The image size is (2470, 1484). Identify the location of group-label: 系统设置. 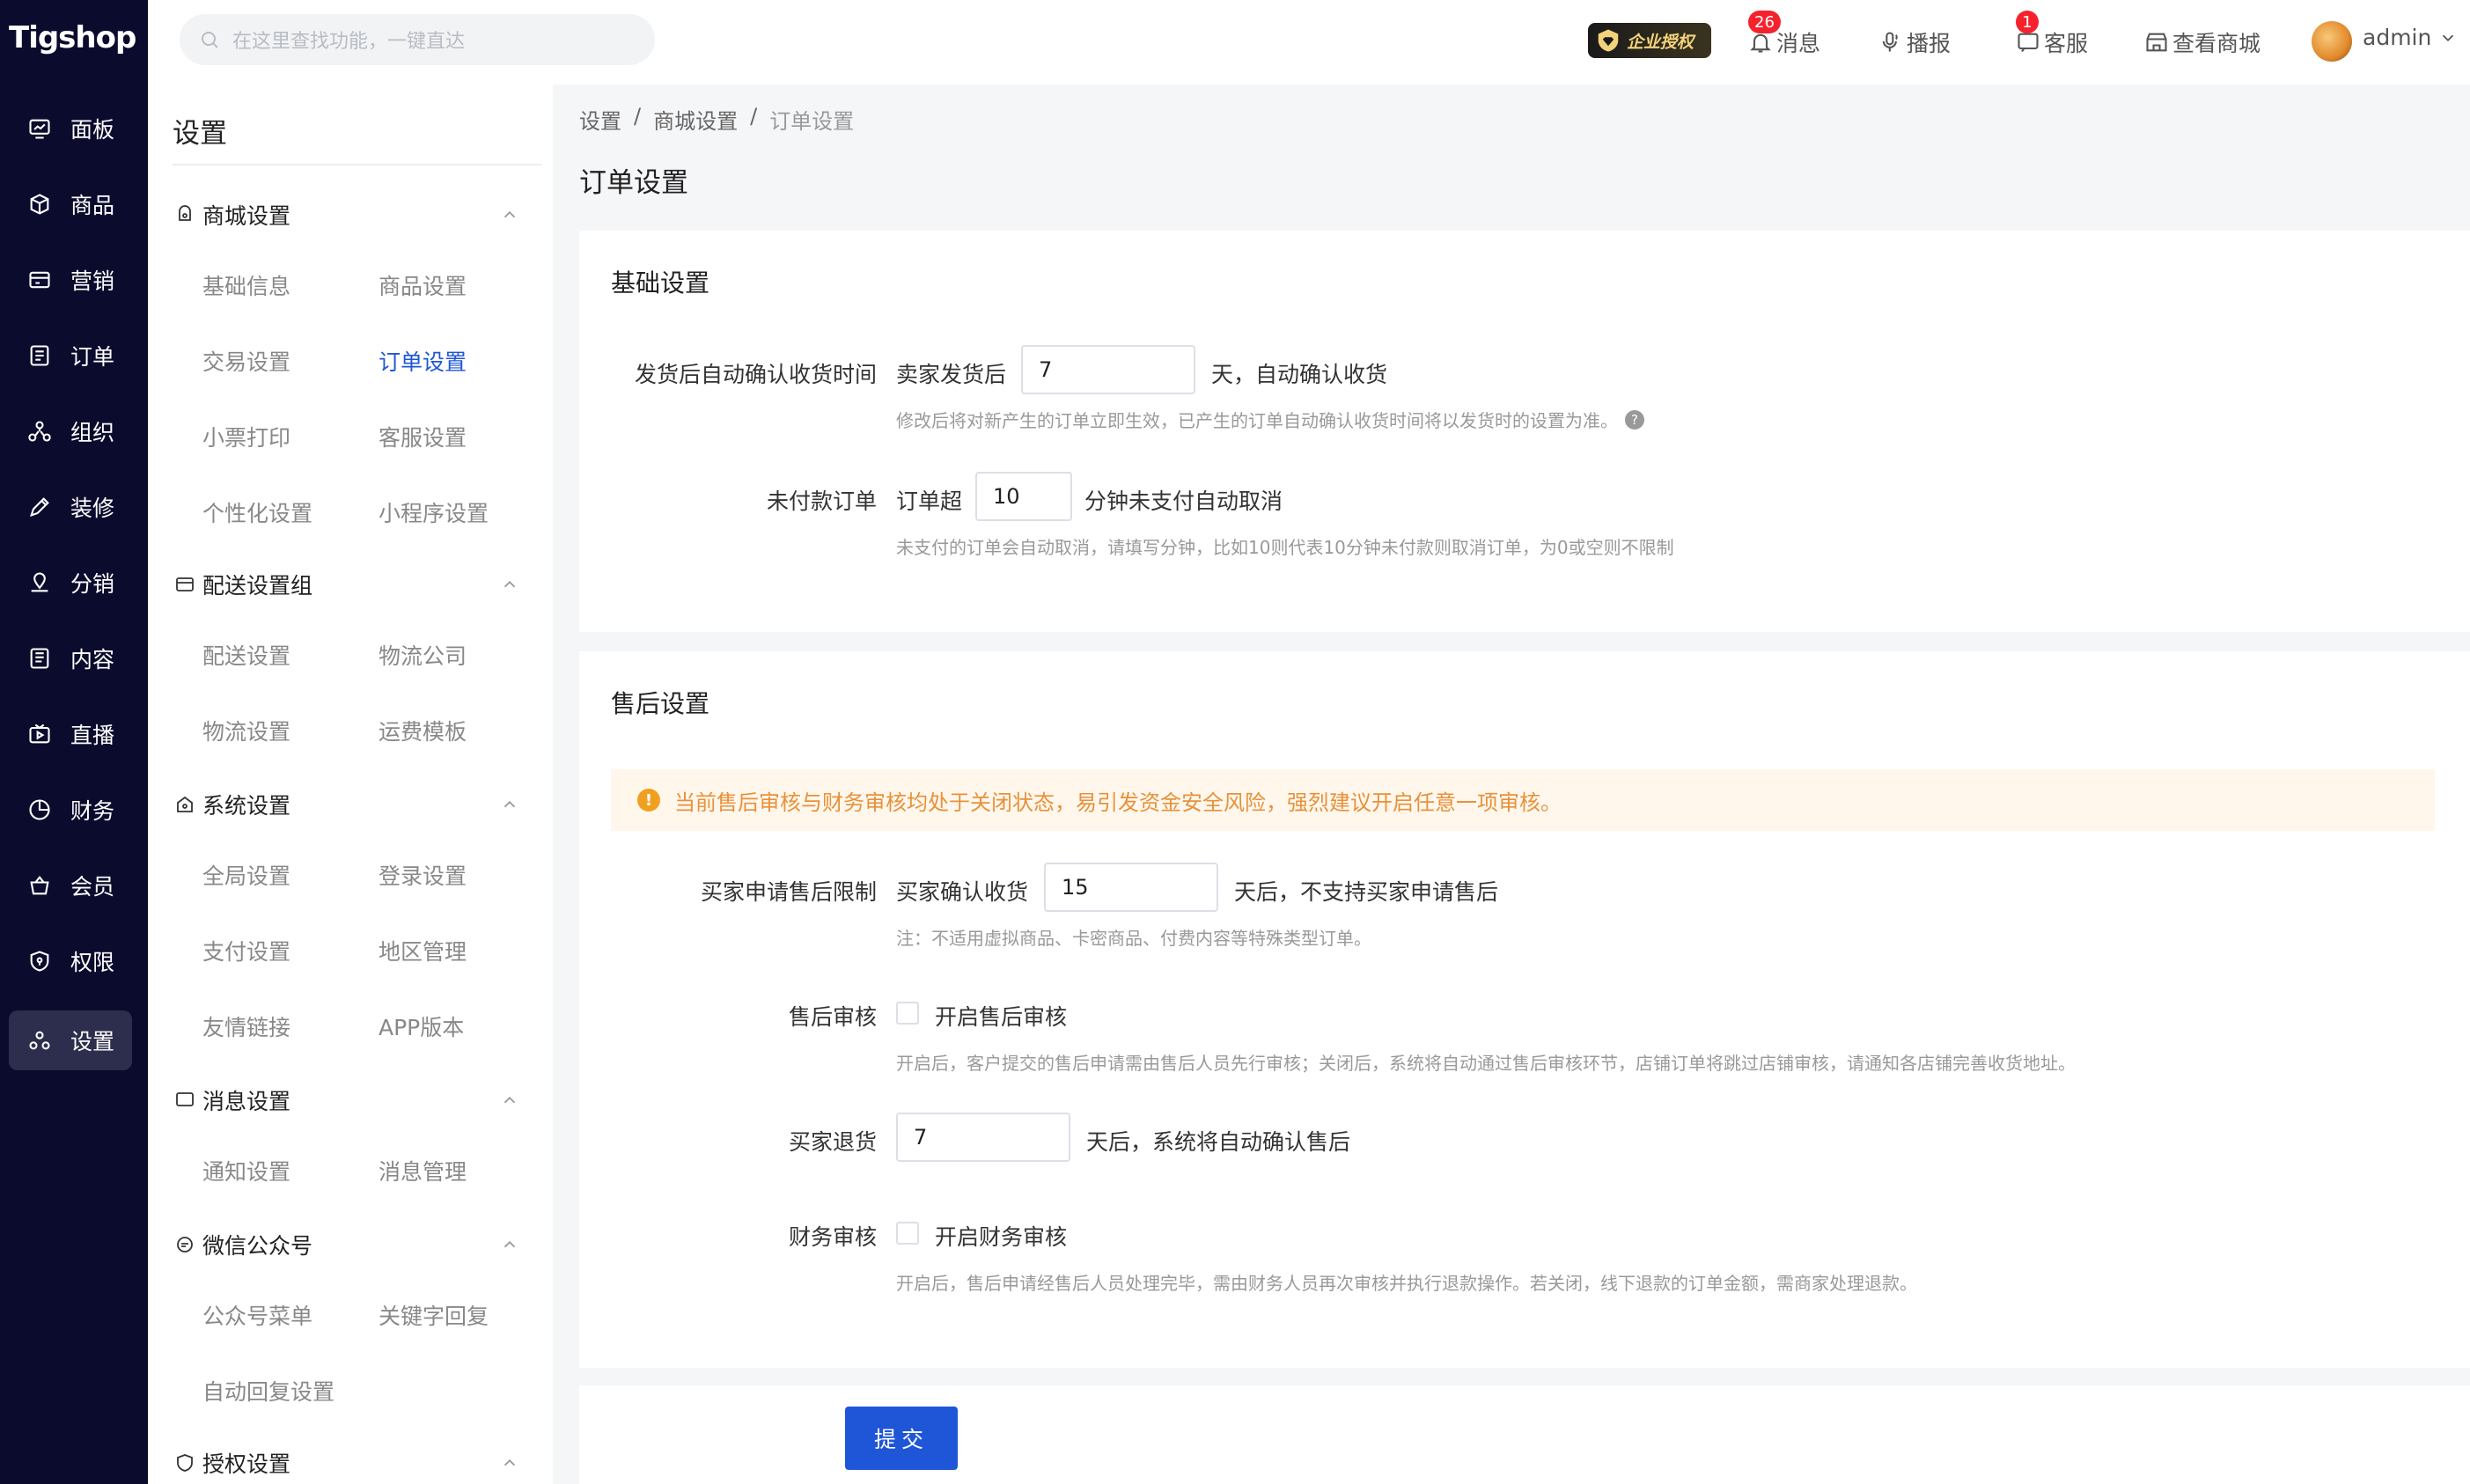
(246, 806).